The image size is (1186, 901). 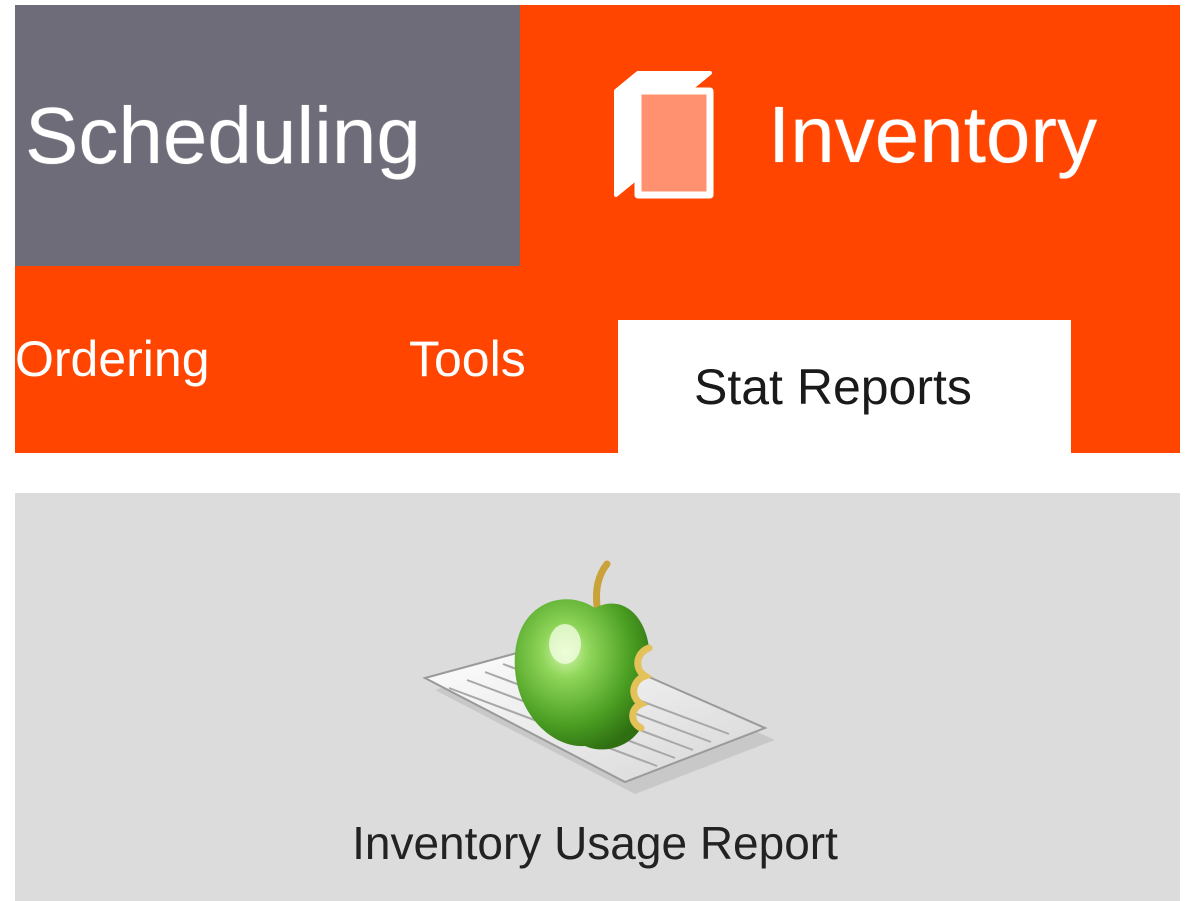 What do you see at coordinates (467, 359) in the screenshot?
I see `subnav-item-tools: Tools` at bounding box center [467, 359].